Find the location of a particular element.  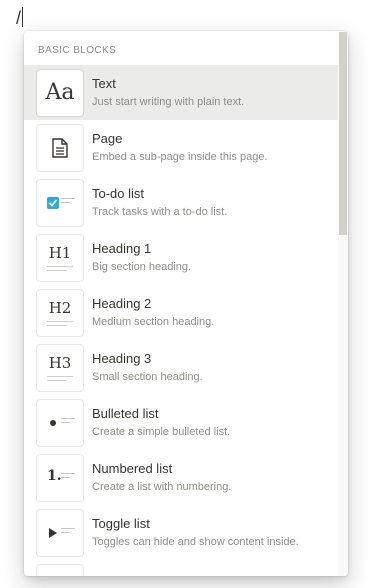

typed-text: / is located at coordinates (19, 18).